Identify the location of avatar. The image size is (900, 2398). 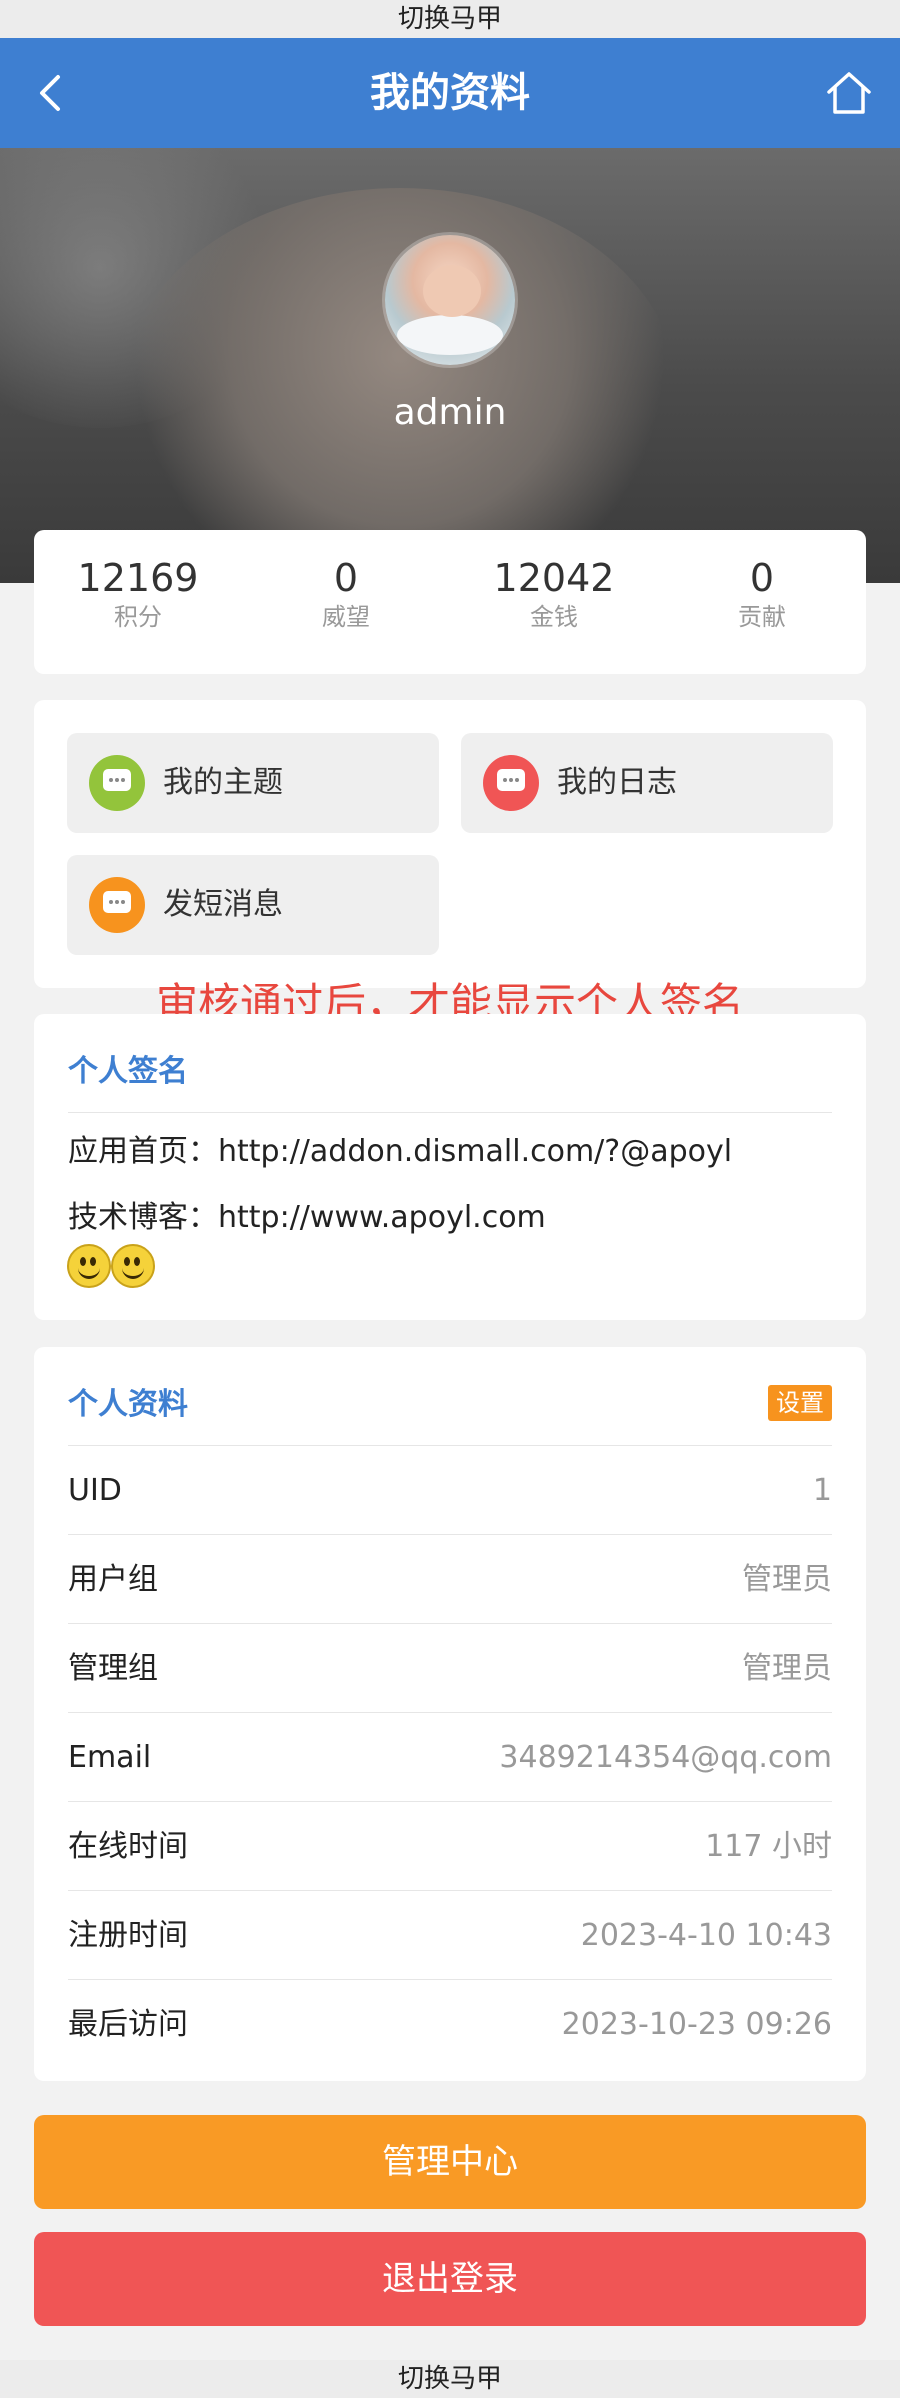
(450, 300).